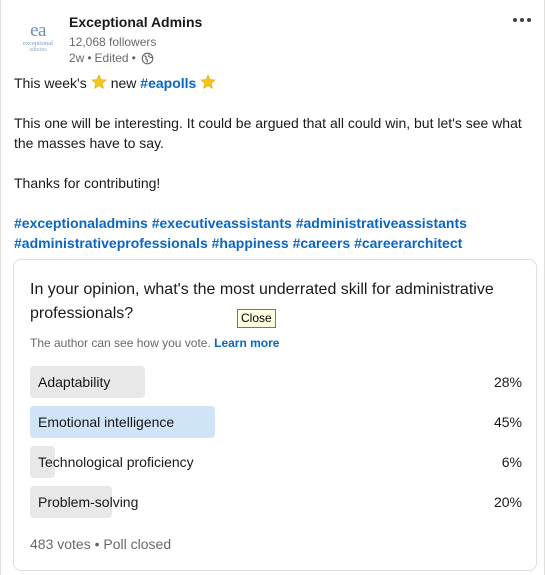  I want to click on vote-count: 483 votes, so click(60, 544).